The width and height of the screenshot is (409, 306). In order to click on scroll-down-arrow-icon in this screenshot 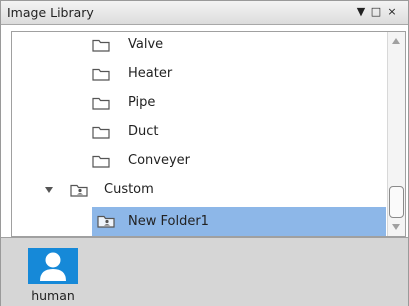, I will do `click(396, 227)`.